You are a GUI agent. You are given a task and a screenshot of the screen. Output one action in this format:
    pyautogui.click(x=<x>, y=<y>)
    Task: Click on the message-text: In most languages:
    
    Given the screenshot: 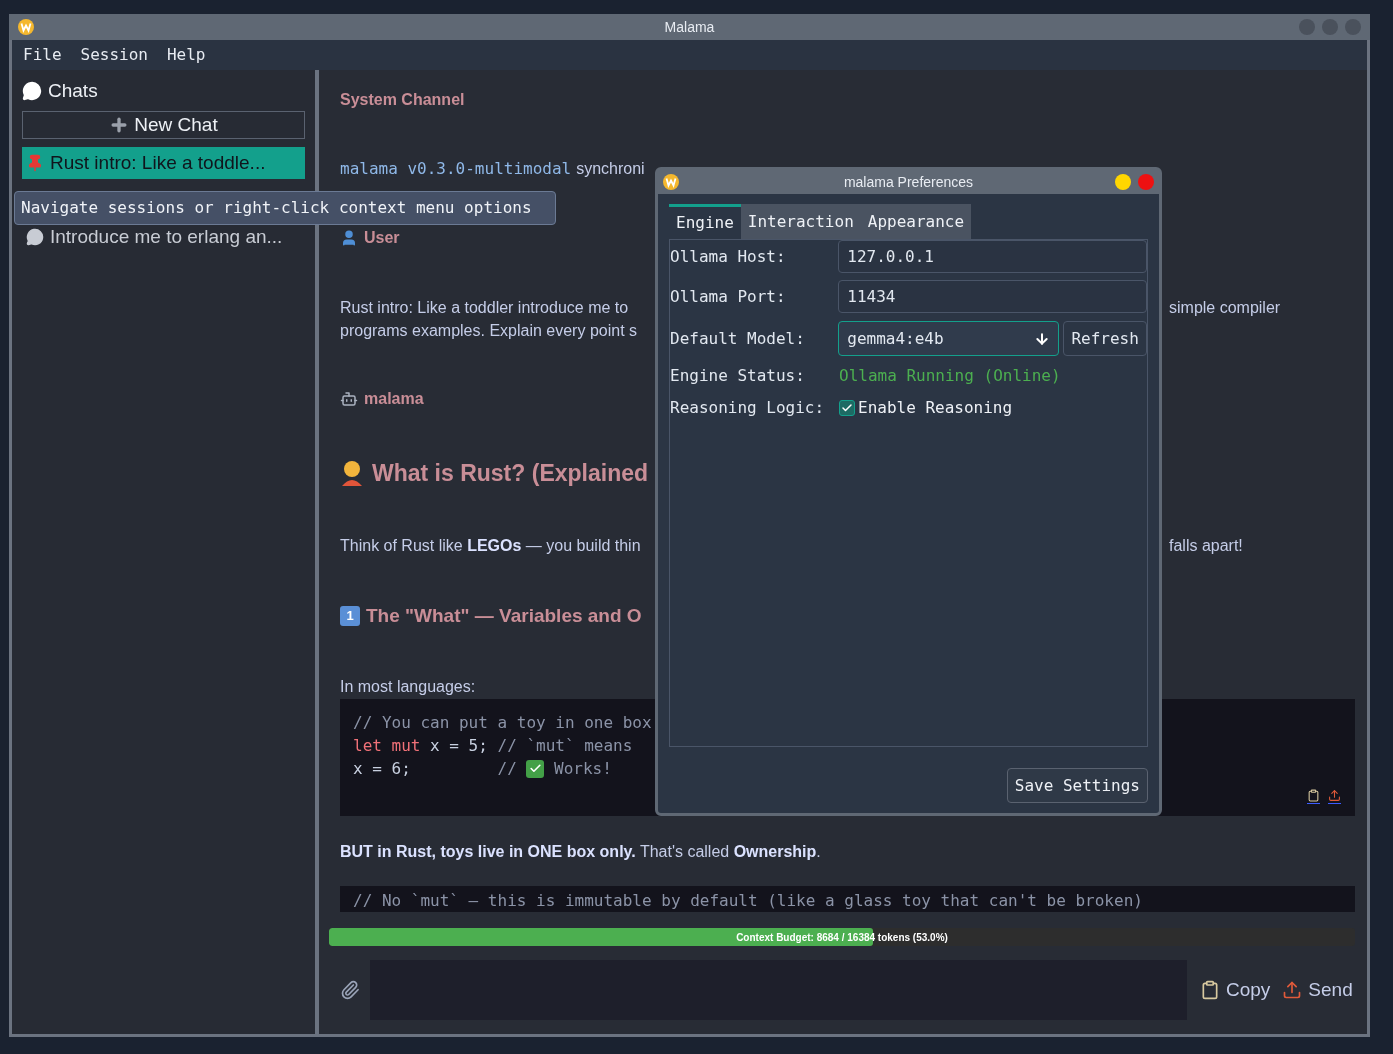 What is the action you would take?
    pyautogui.click(x=408, y=687)
    